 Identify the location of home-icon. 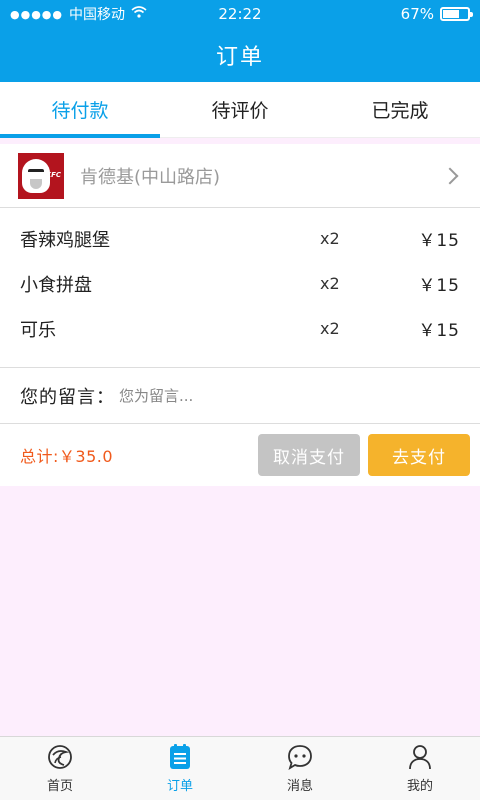
(60, 757).